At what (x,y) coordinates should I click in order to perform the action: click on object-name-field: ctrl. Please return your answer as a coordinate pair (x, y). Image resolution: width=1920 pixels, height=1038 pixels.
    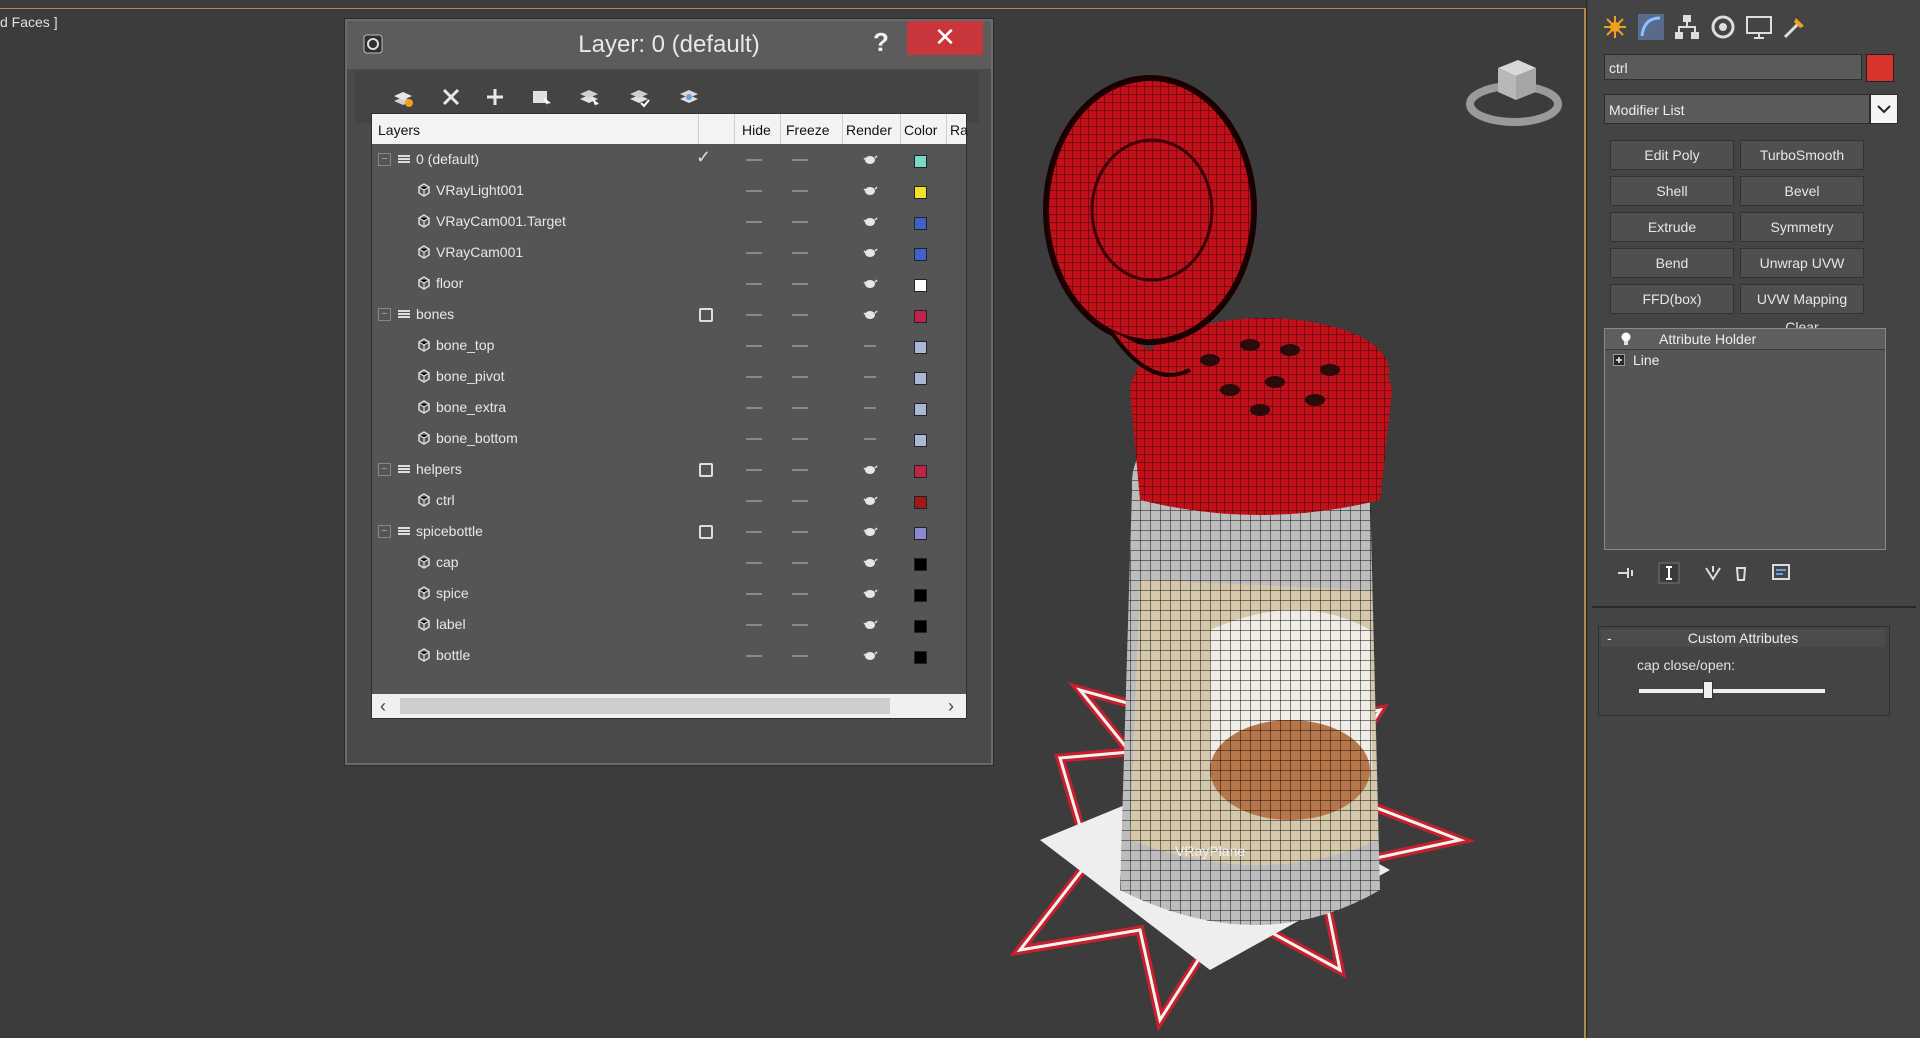
    Looking at the image, I should click on (1733, 67).